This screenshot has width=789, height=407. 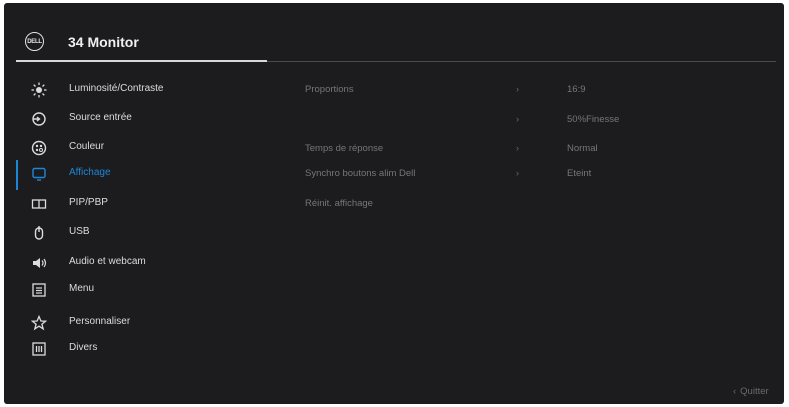 What do you see at coordinates (79, 231) in the screenshot?
I see `sidebar-item-label: USB` at bounding box center [79, 231].